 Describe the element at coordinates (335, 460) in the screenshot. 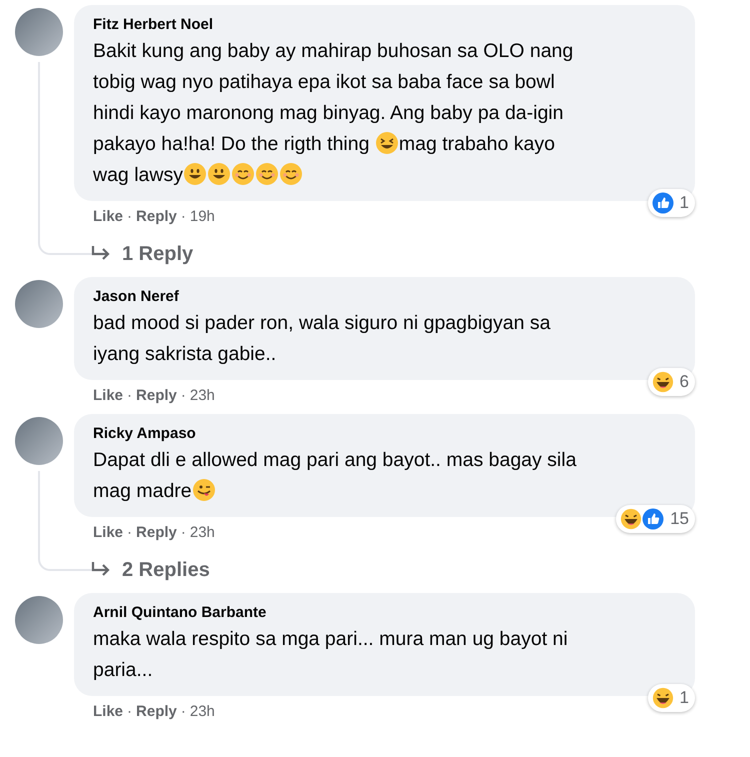

I see `comment-text: Dapat dli e allowed mag pari ang bayot.. mas bagay sila` at that location.